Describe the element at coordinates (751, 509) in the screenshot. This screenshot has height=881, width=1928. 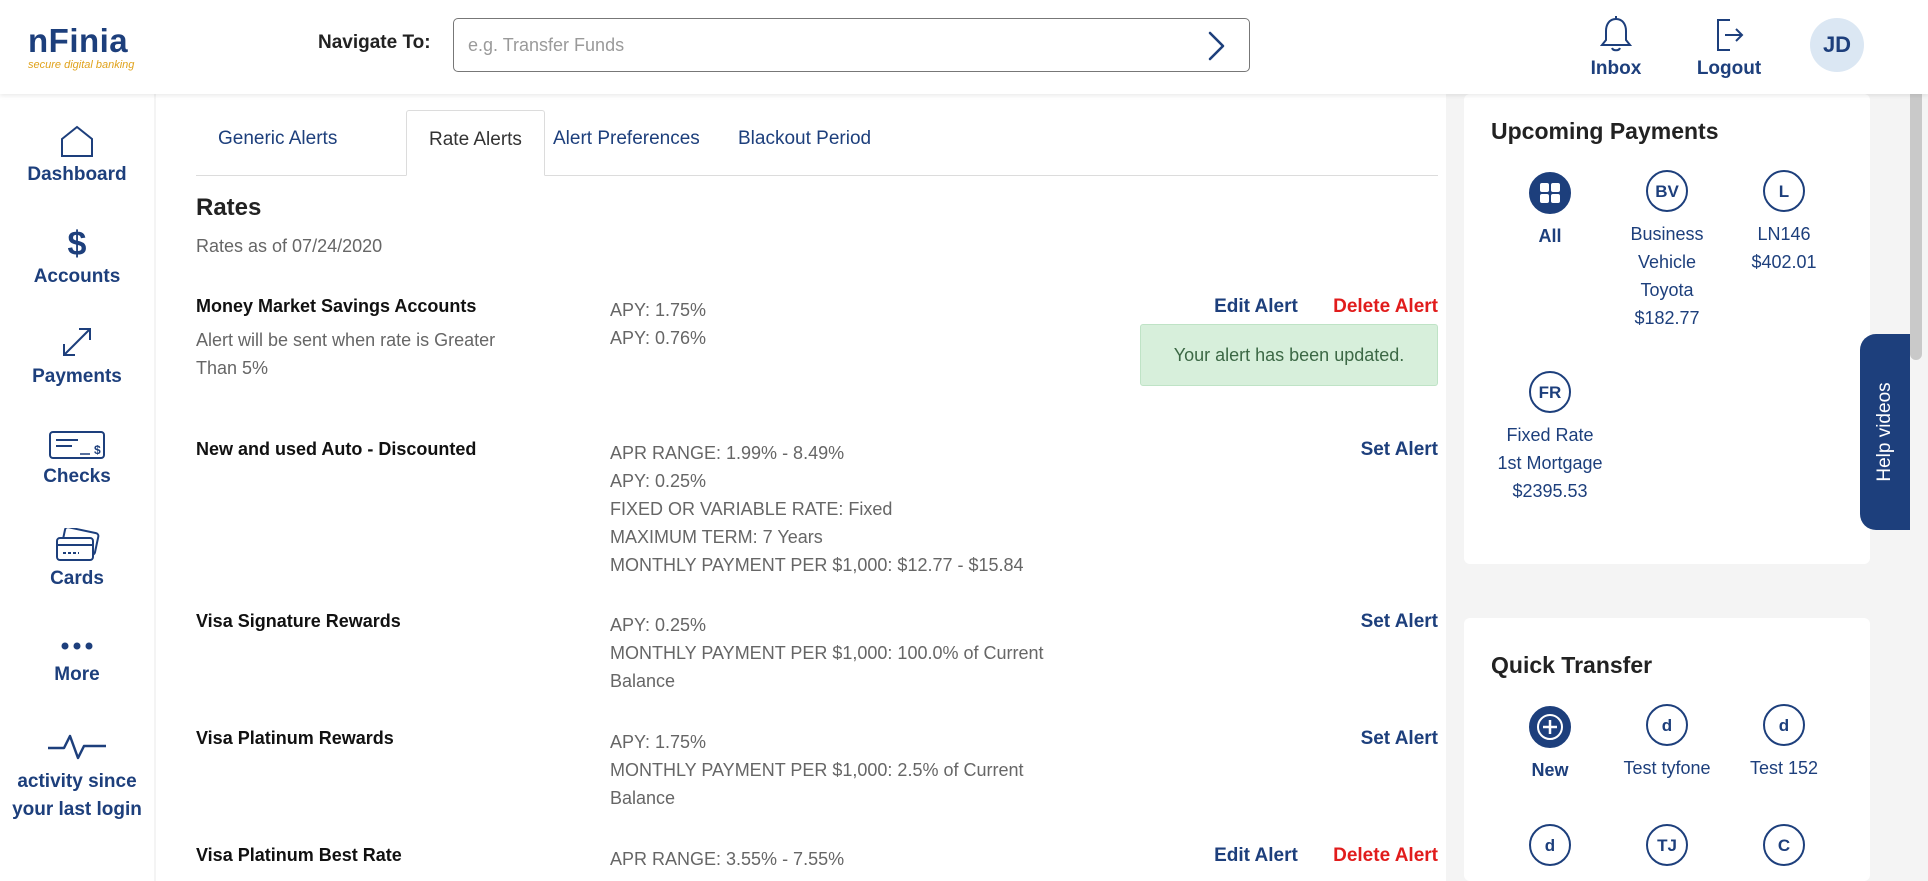
I see `rate-detail: FIXED OR VARIABLE RATE: Fixed` at that location.